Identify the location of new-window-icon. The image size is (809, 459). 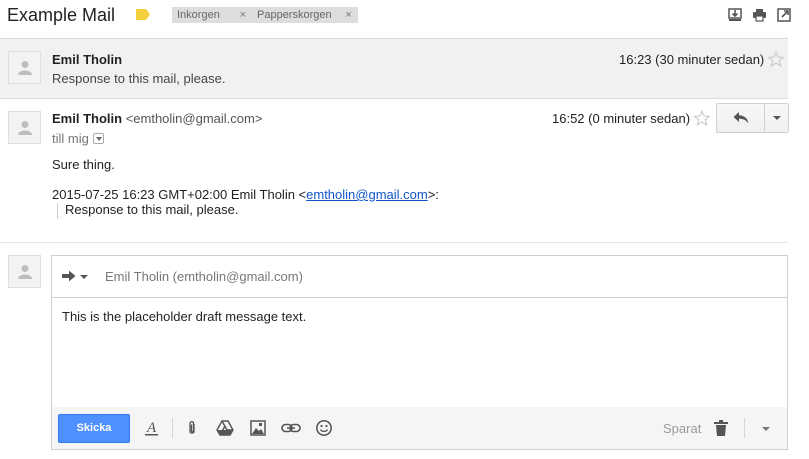
(784, 15).